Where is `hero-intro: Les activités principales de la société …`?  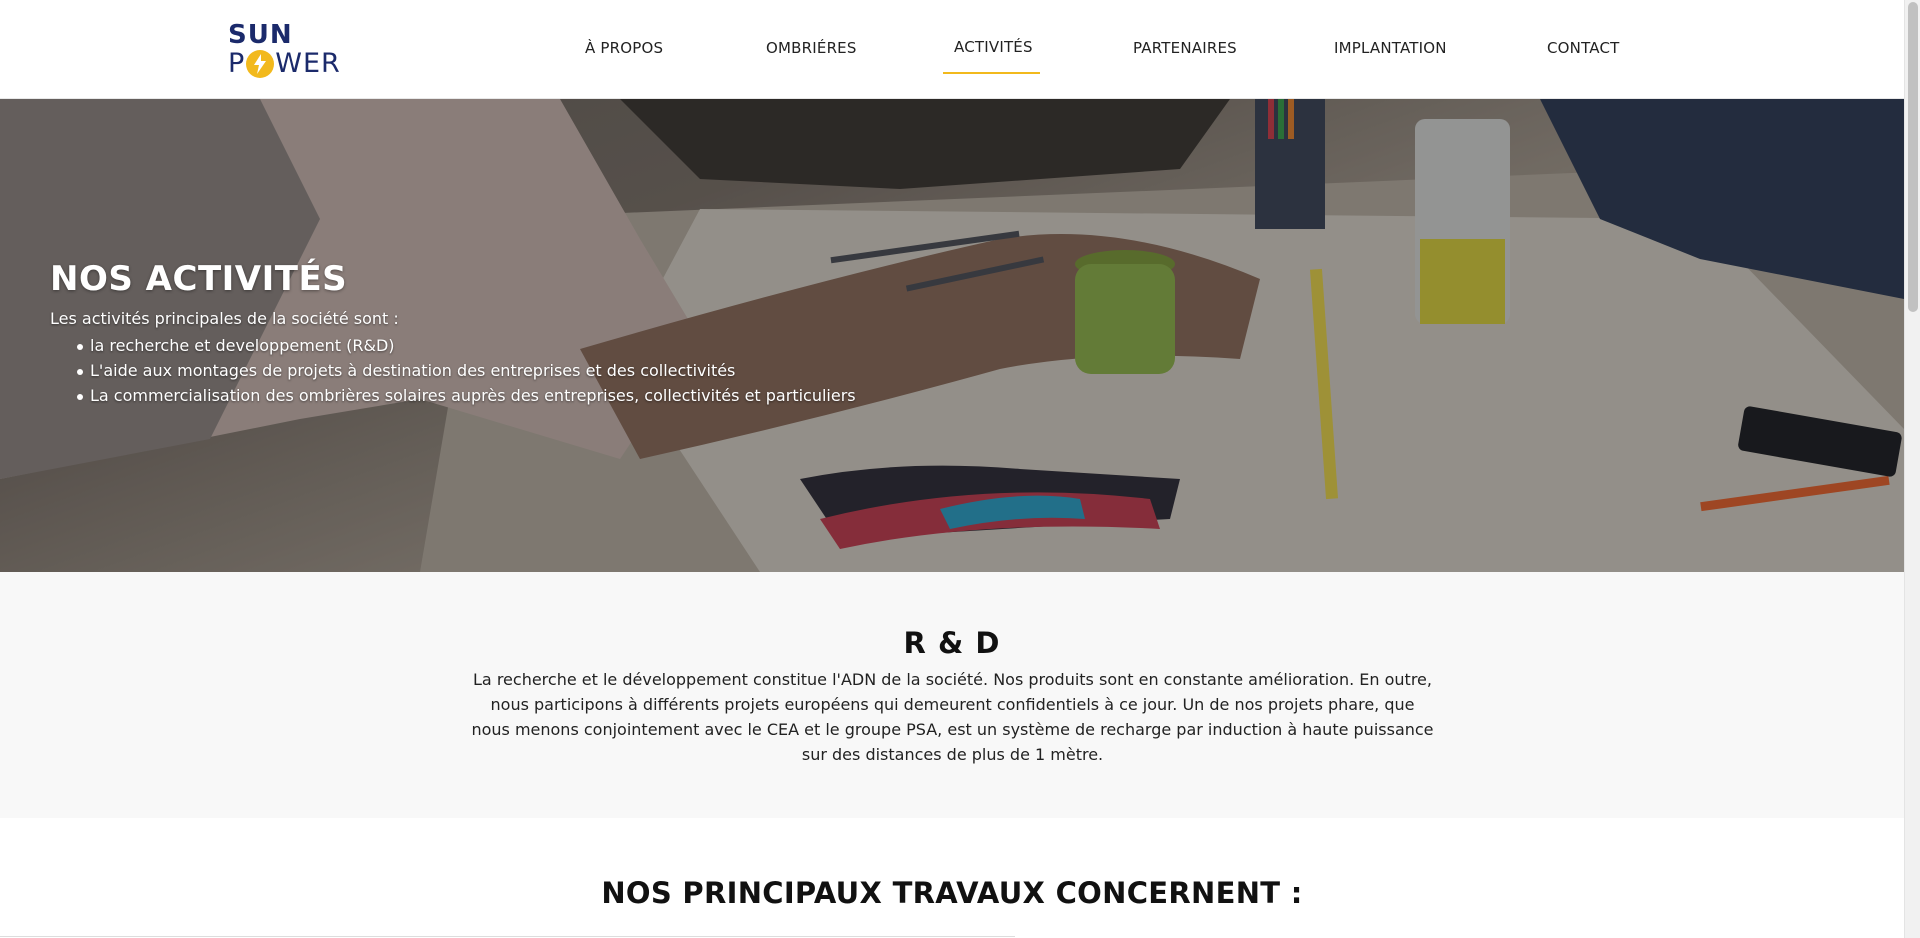
hero-intro: Les activités principales de la société … is located at coordinates (224, 318).